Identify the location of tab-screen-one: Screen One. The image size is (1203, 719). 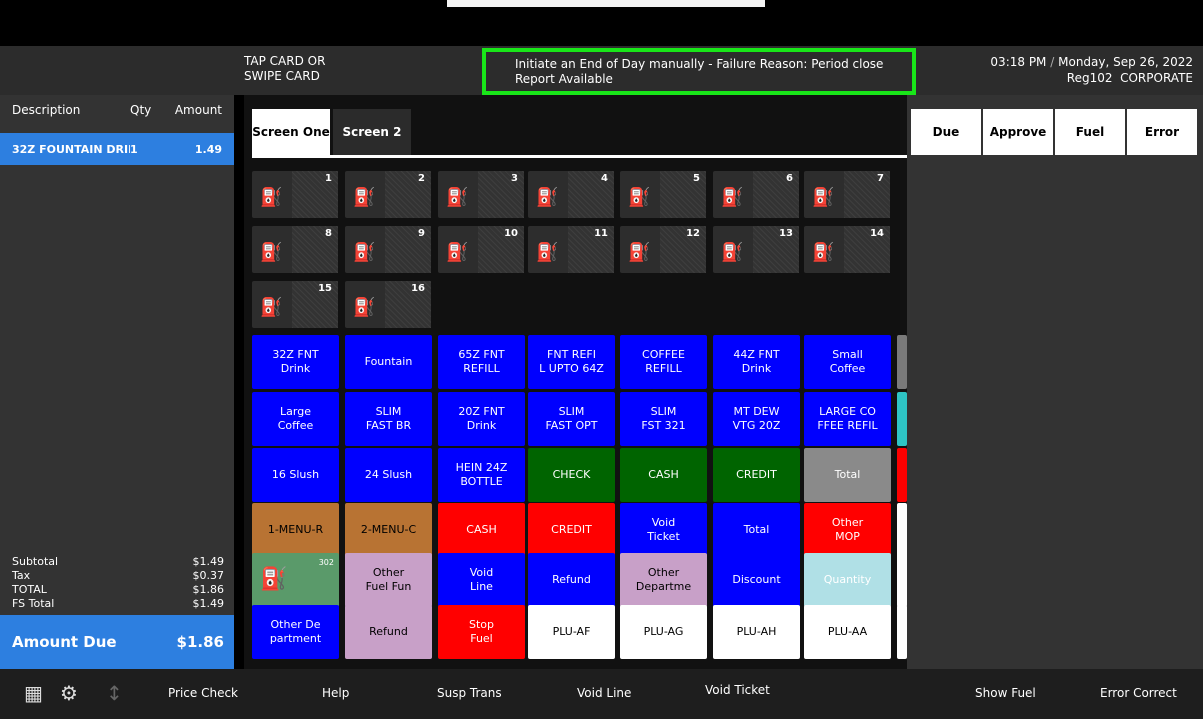
(291, 132).